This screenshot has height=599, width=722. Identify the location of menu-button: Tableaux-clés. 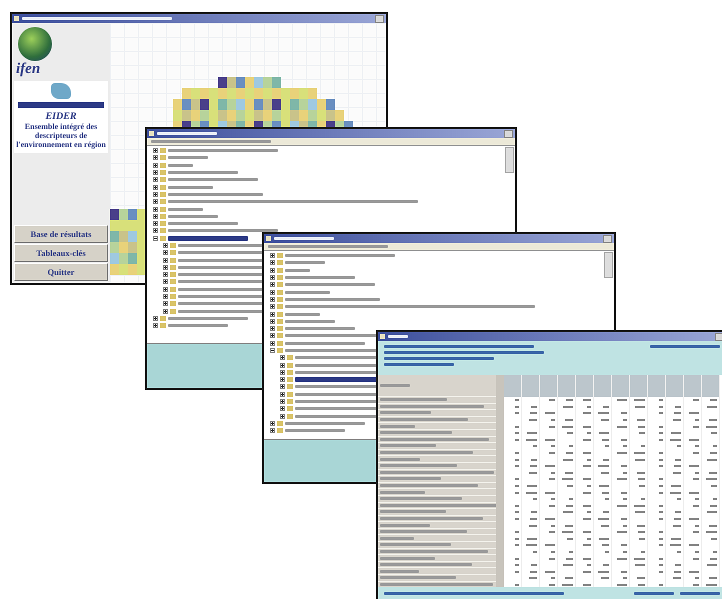
(61, 253).